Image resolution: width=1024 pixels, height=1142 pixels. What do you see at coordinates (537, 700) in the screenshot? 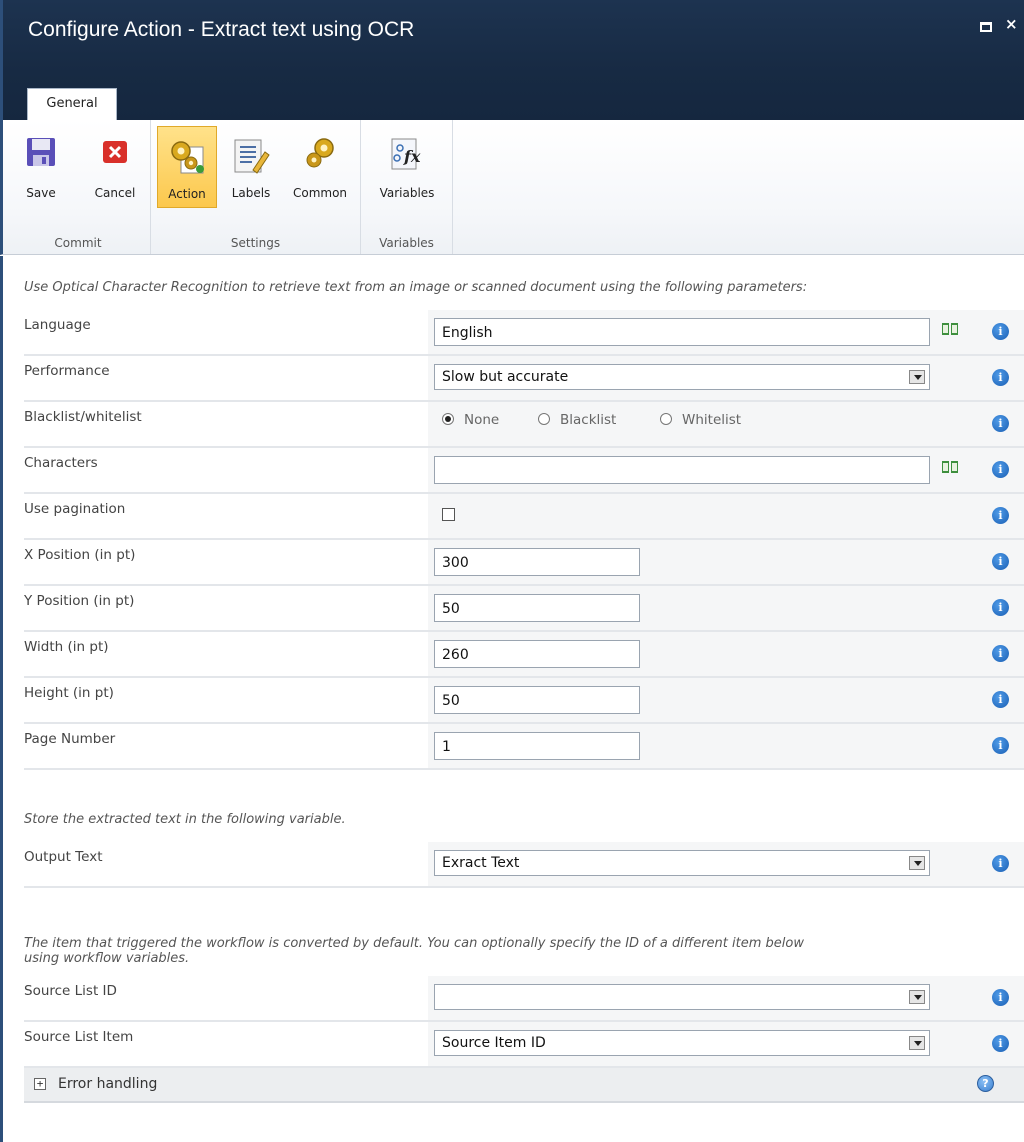
I see `height-input: 50` at bounding box center [537, 700].